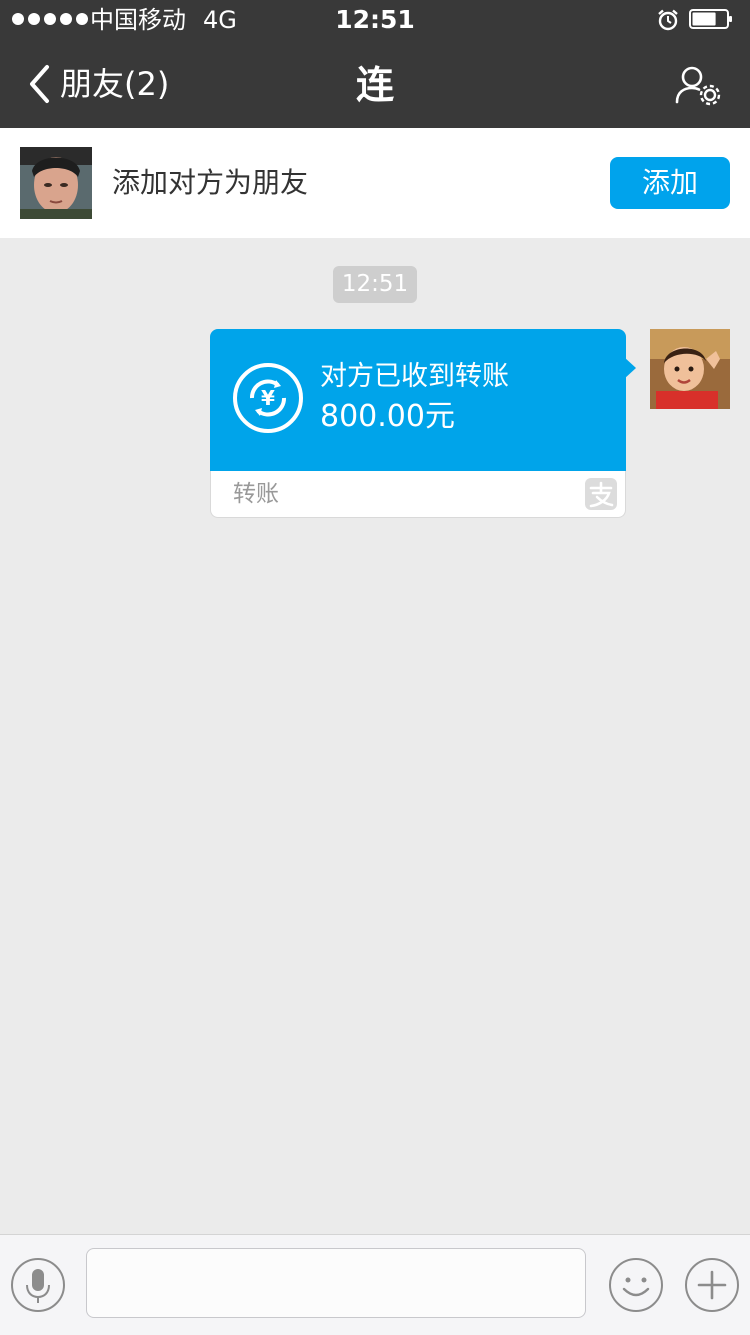 Image resolution: width=750 pixels, height=1335 pixels. I want to click on alarm-icon, so click(668, 20).